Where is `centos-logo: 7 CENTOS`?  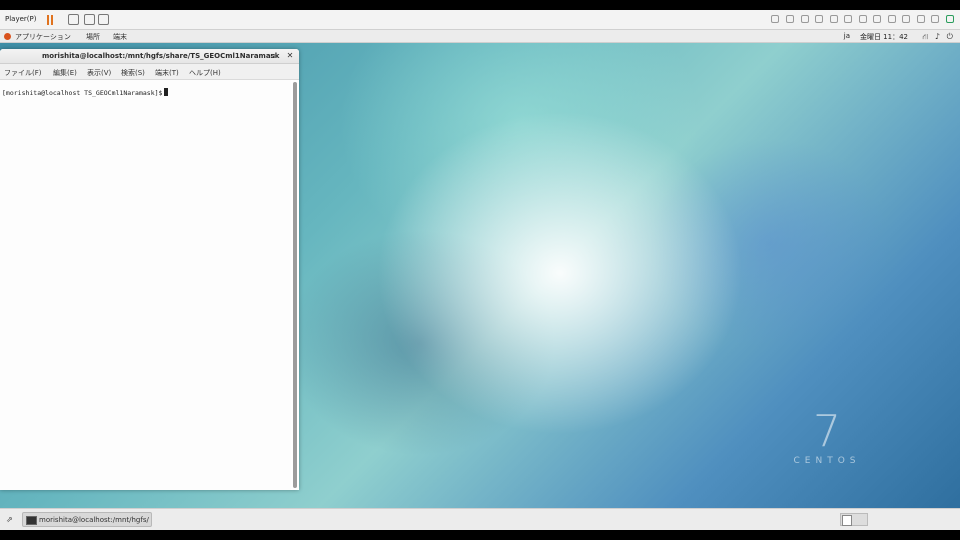
centos-logo: 7 CENTOS is located at coordinates (827, 448).